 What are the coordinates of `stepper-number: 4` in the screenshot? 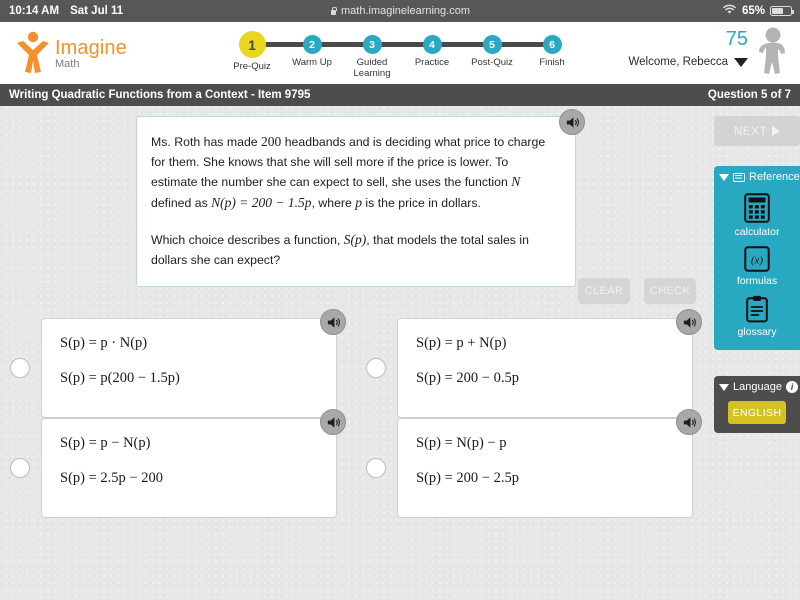 It's located at (432, 44).